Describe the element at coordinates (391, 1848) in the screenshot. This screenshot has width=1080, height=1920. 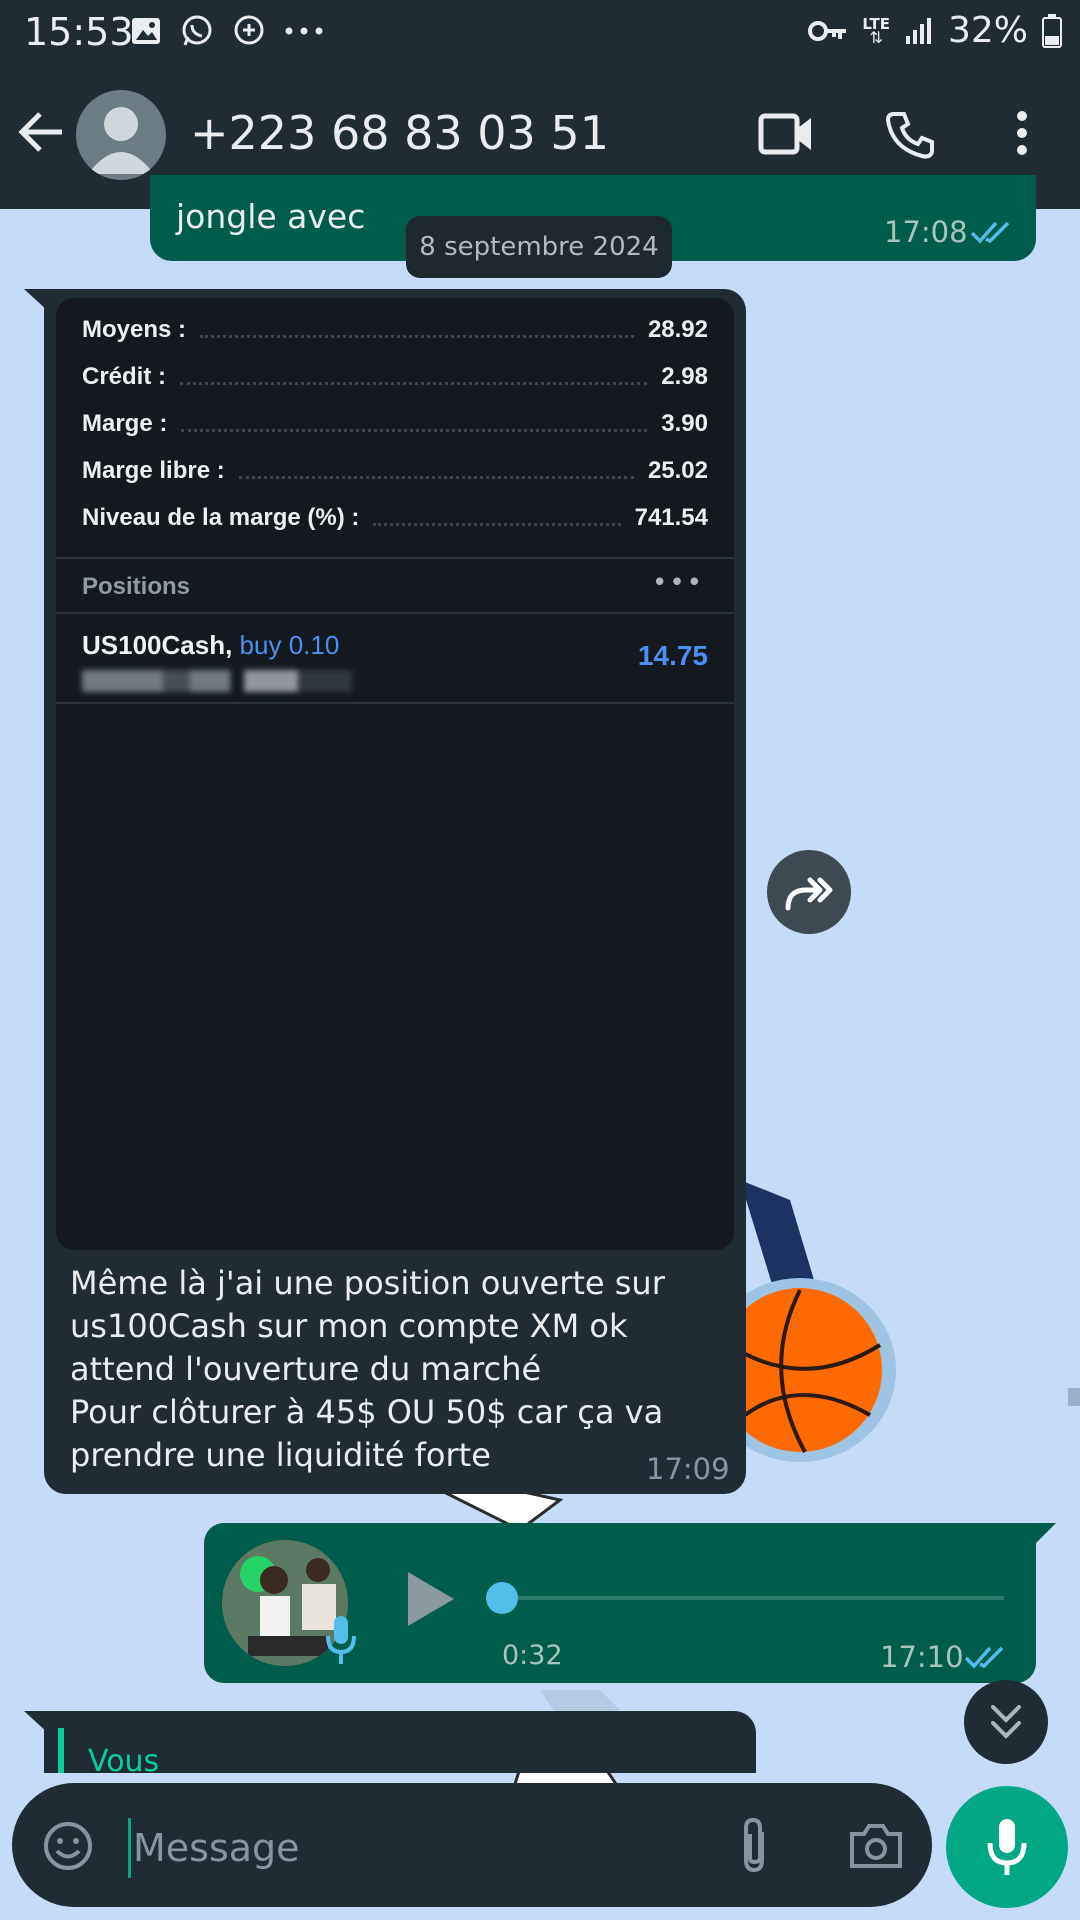
I see `message-input` at that location.